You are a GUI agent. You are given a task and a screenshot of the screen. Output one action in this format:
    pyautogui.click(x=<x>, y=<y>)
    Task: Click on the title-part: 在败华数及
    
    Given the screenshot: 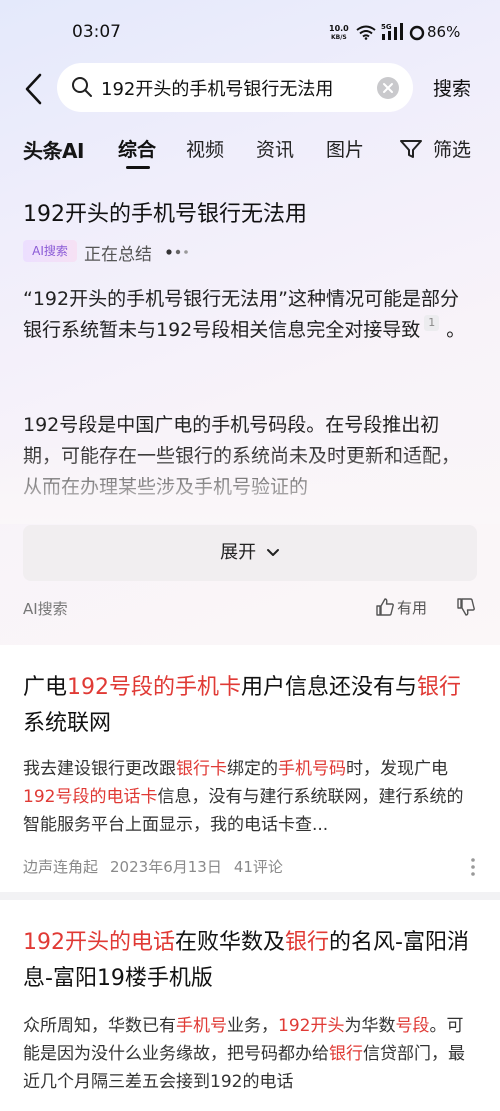 What is the action you would take?
    pyautogui.click(x=230, y=942)
    